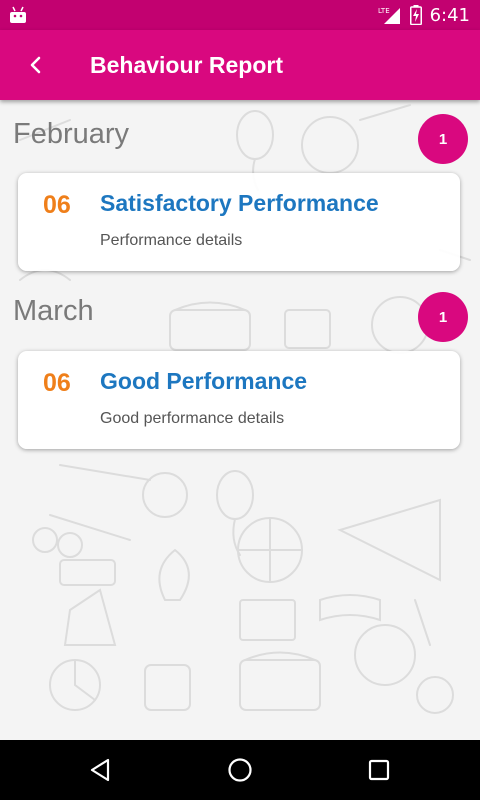  I want to click on report-title: Satisfactory Performance, so click(239, 203).